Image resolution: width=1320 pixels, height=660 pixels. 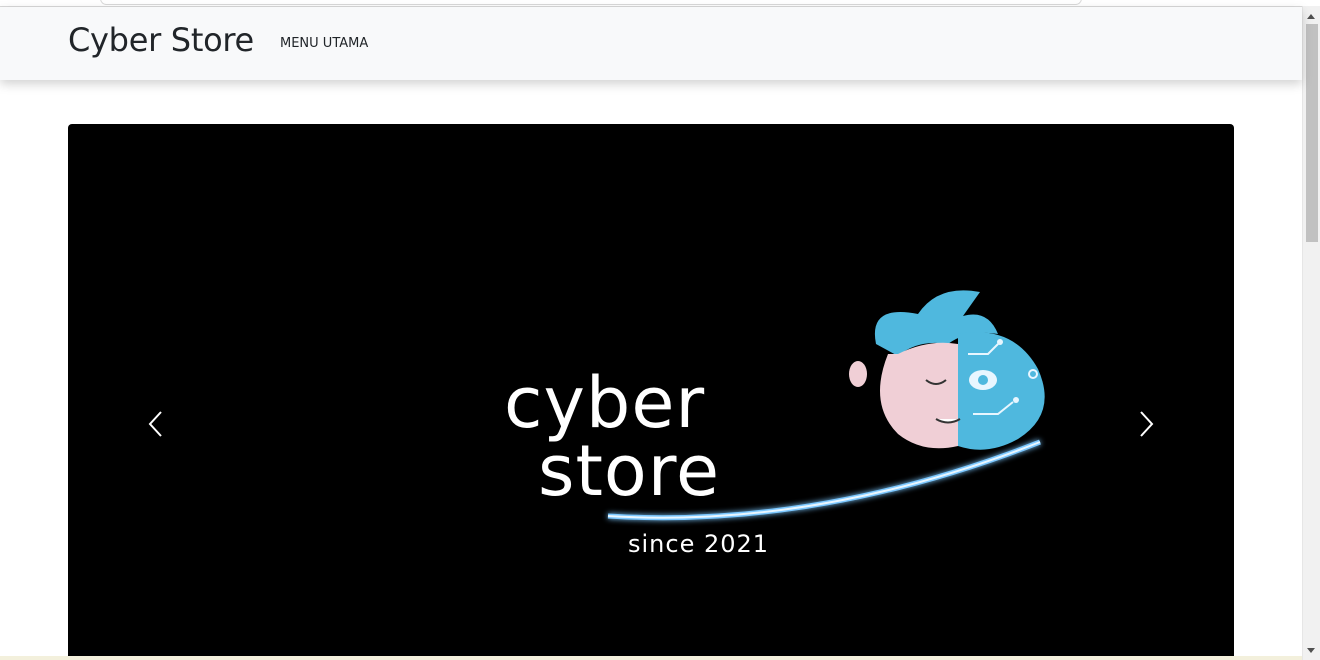 I want to click on carousel-next-button, so click(x=1146, y=424).